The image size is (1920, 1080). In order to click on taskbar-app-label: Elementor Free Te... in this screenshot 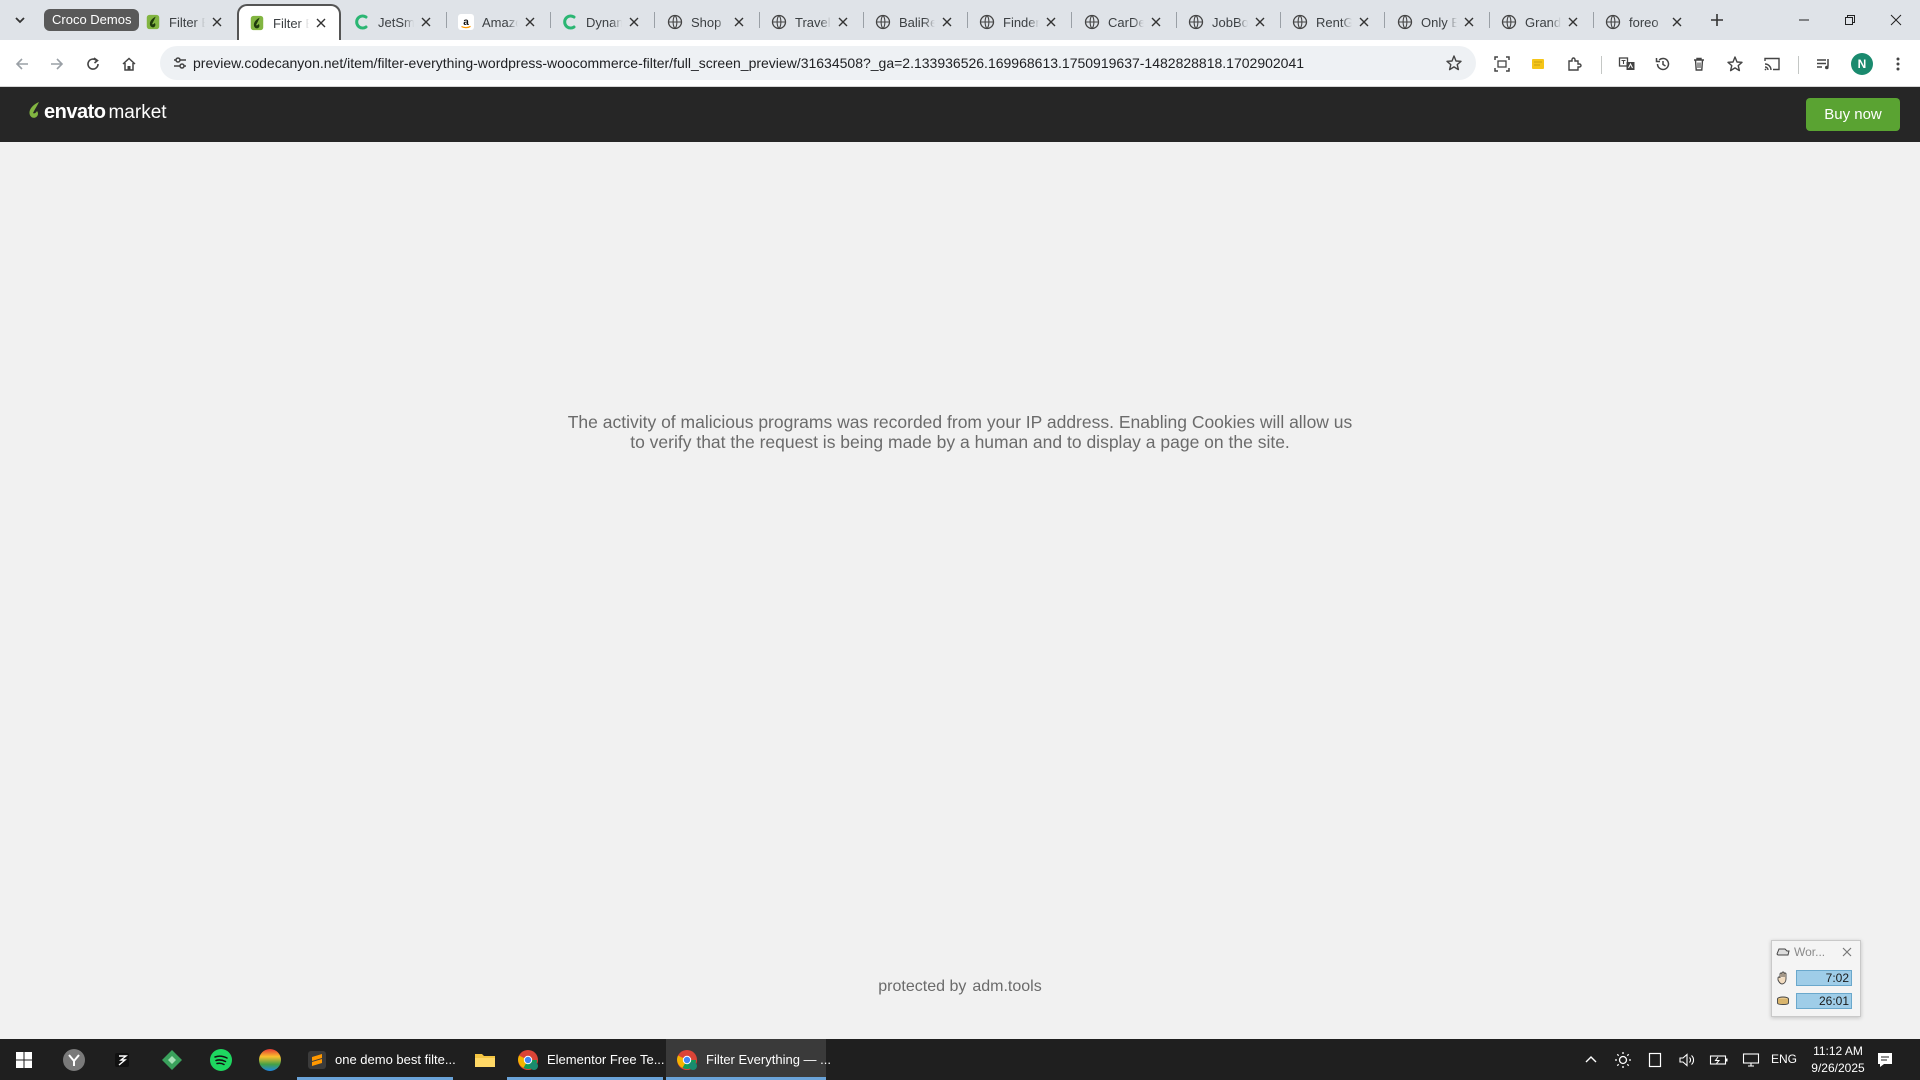, I will do `click(606, 1059)`.